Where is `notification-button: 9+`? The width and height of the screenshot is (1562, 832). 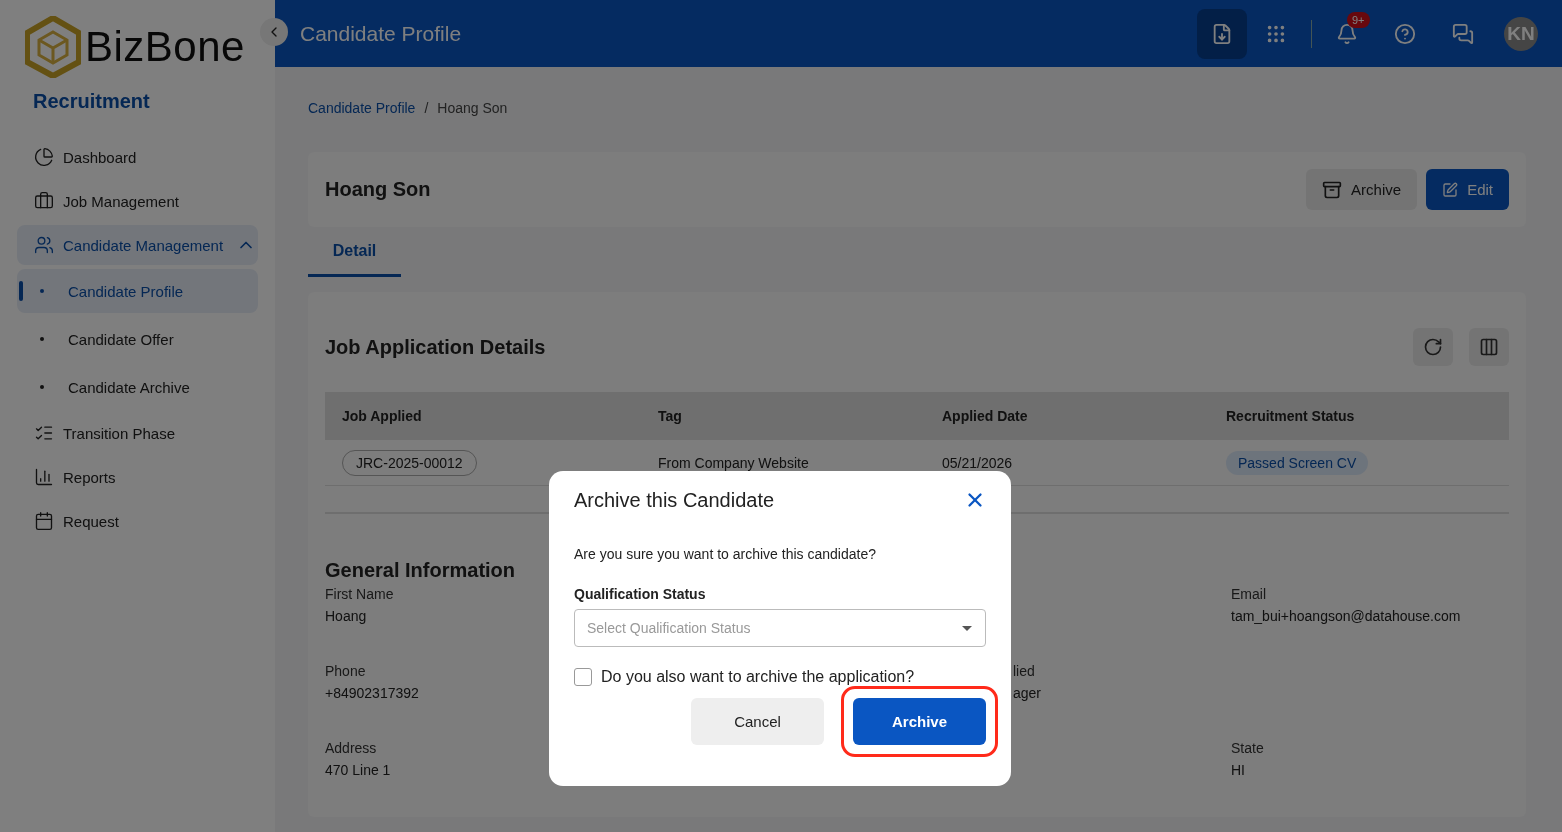
notification-button: 9+ is located at coordinates (1347, 33).